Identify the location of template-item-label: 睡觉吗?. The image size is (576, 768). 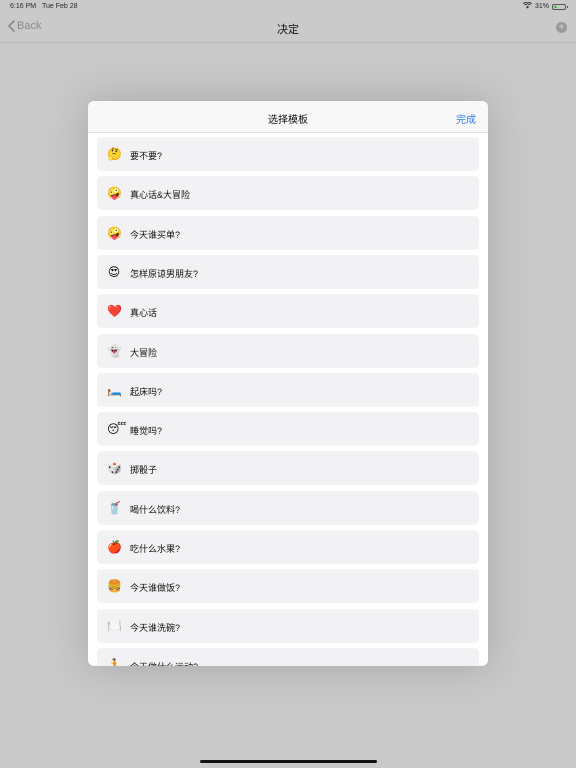
(146, 431).